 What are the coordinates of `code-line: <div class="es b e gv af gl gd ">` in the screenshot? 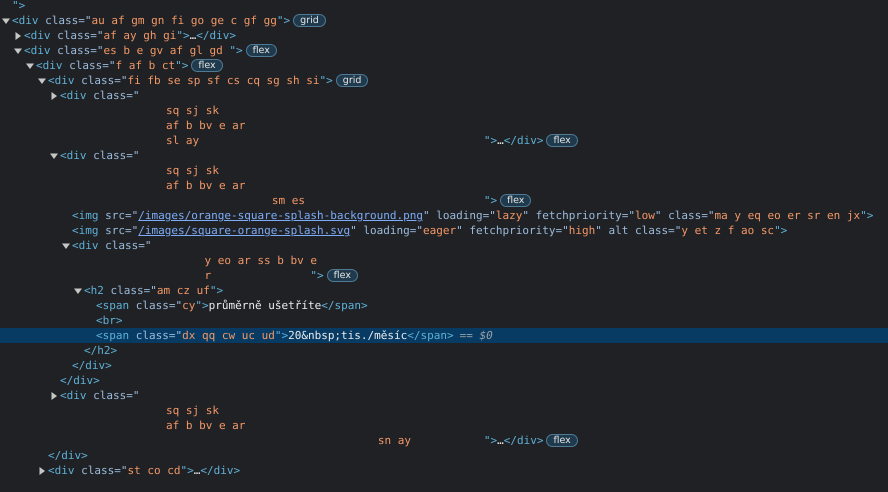 It's located at (133, 50).